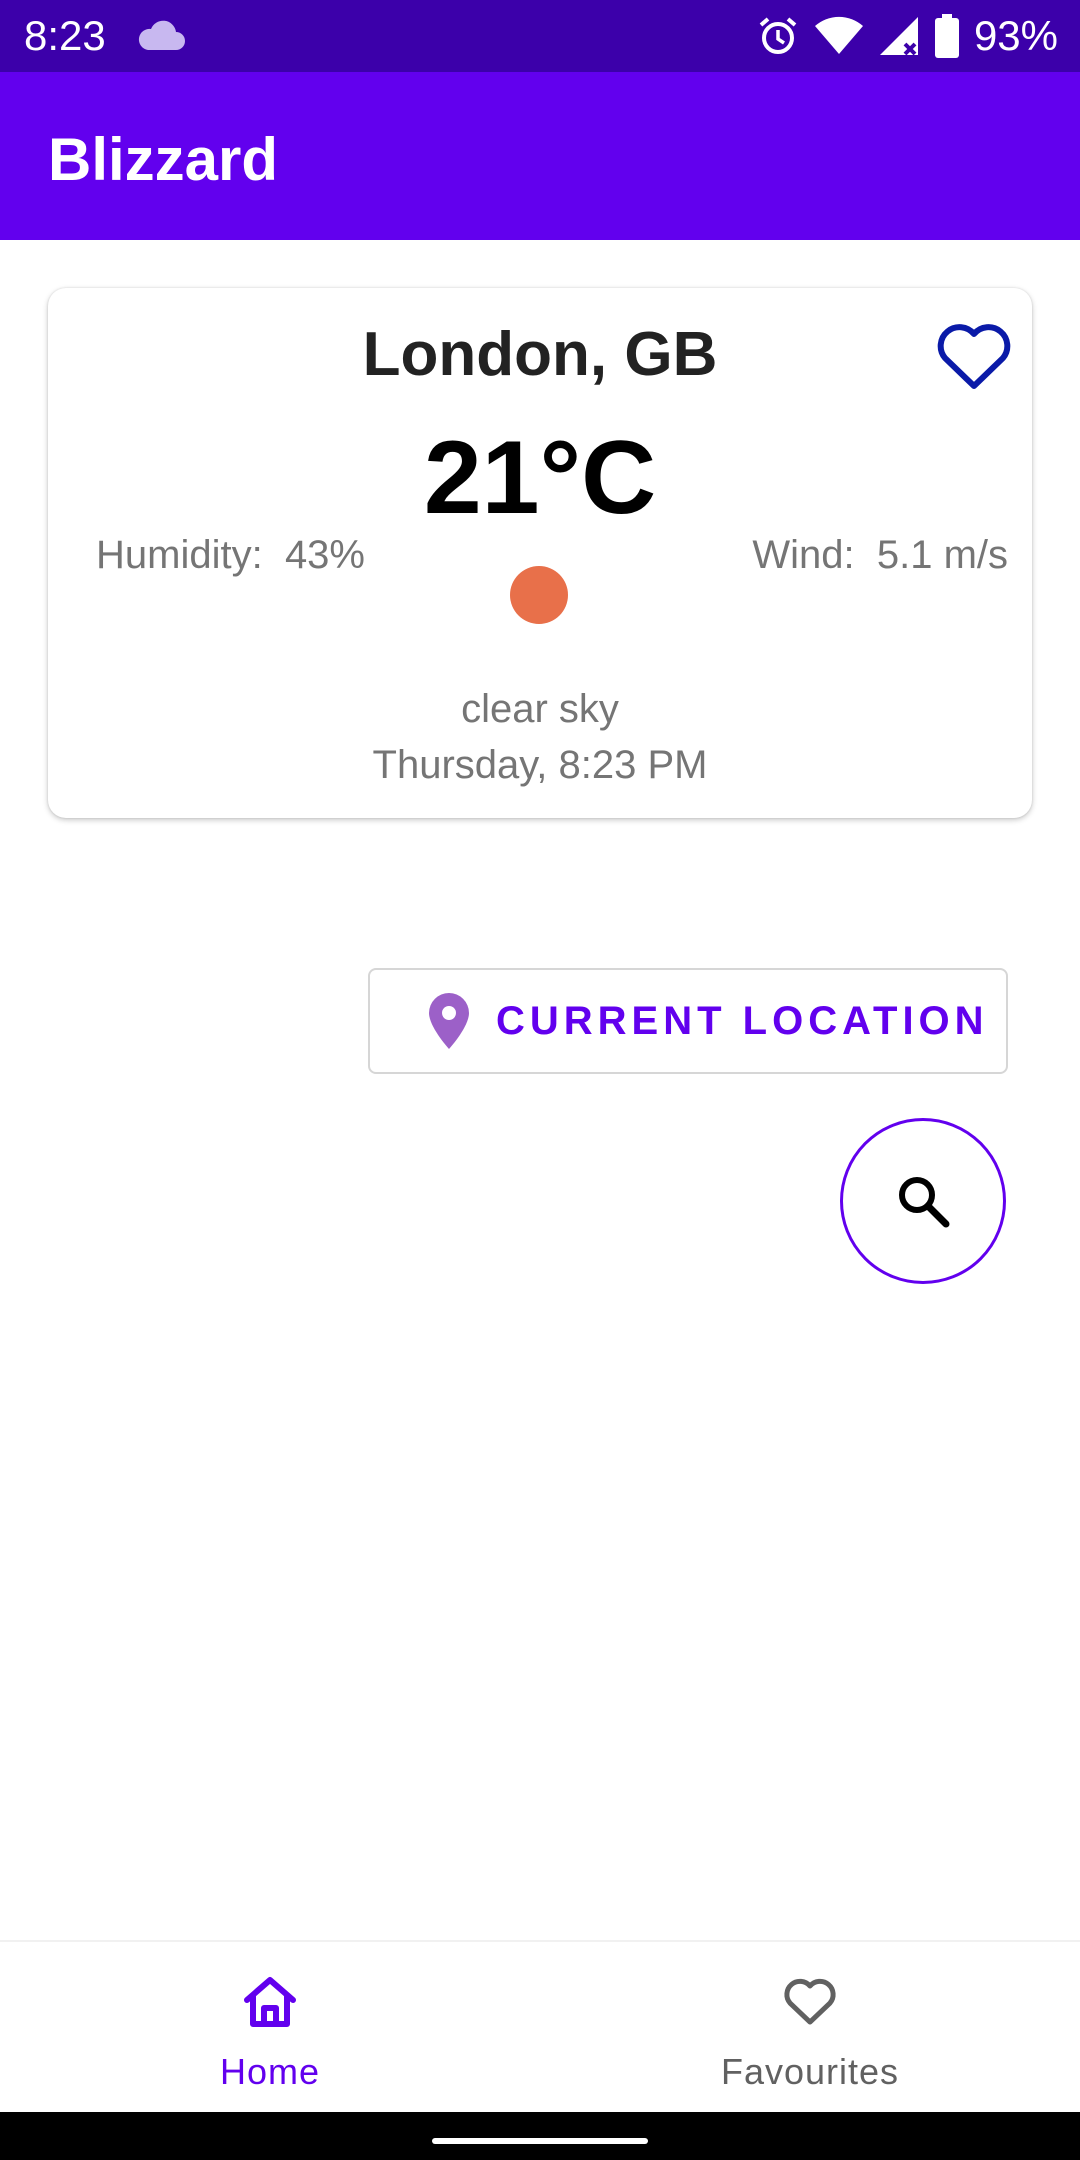 The image size is (1080, 2160). I want to click on wind-readout: Wind: 5.1 m/s, so click(880, 555).